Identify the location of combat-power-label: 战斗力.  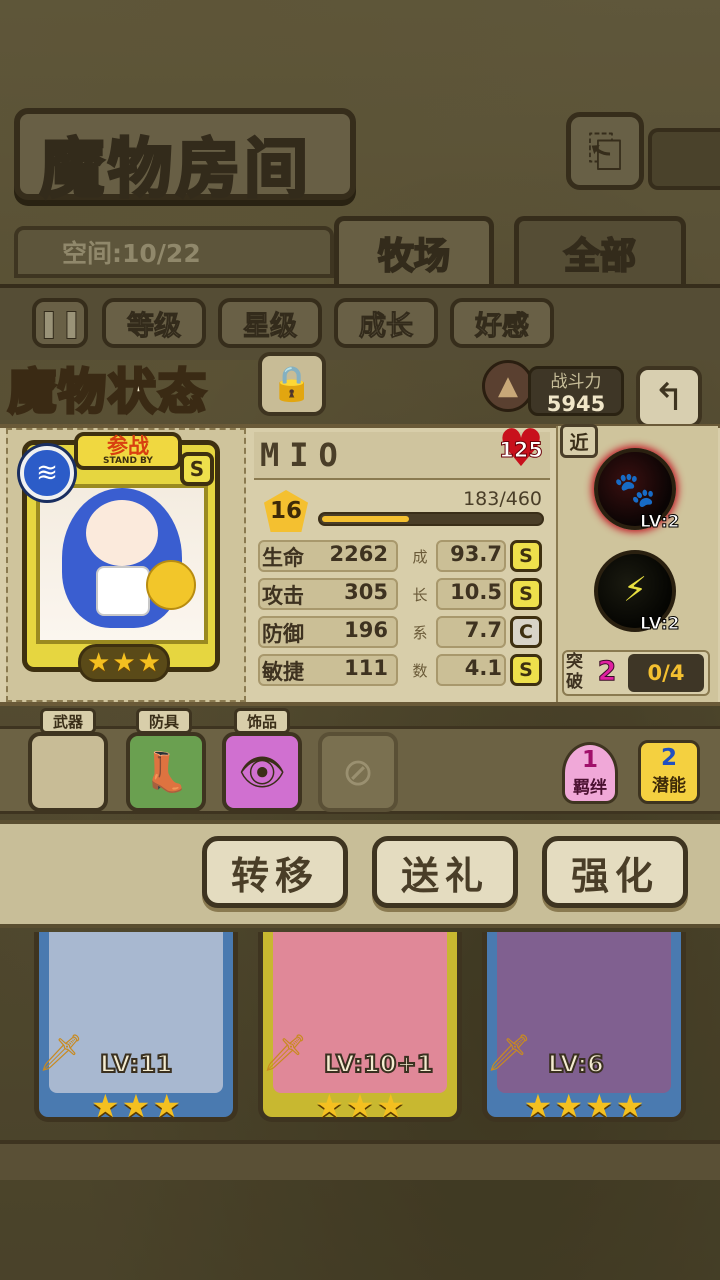
(576, 382).